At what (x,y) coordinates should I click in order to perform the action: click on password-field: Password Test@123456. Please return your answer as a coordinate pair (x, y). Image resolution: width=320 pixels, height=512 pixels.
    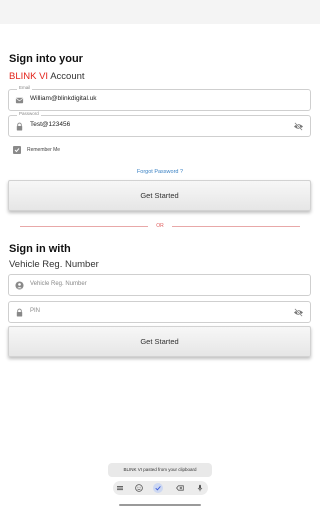
    Looking at the image, I should click on (159, 124).